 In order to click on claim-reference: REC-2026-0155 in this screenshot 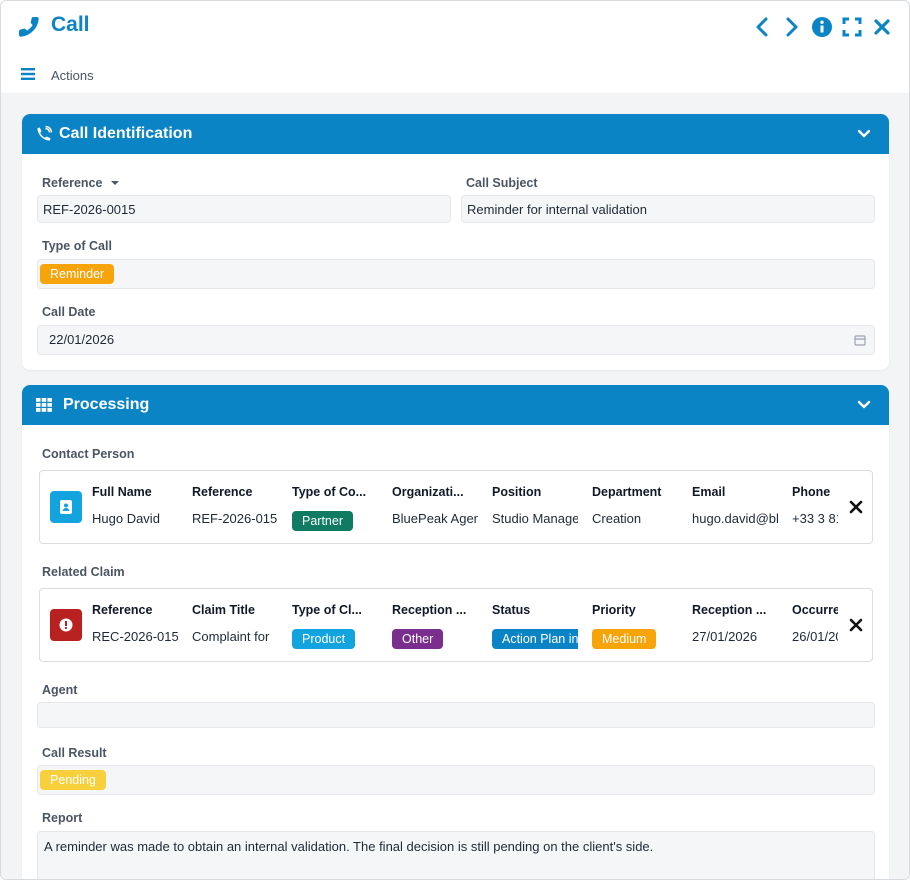, I will do `click(135, 636)`.